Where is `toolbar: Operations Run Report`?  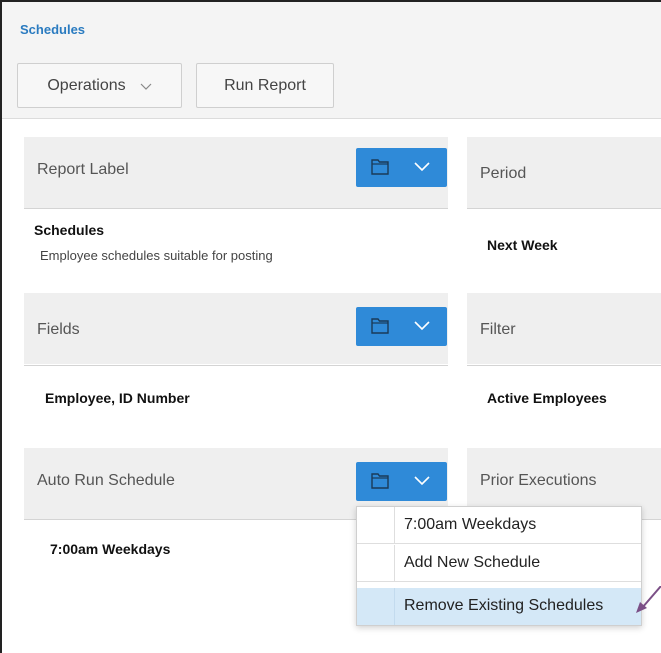 toolbar: Operations Run Report is located at coordinates (331, 86).